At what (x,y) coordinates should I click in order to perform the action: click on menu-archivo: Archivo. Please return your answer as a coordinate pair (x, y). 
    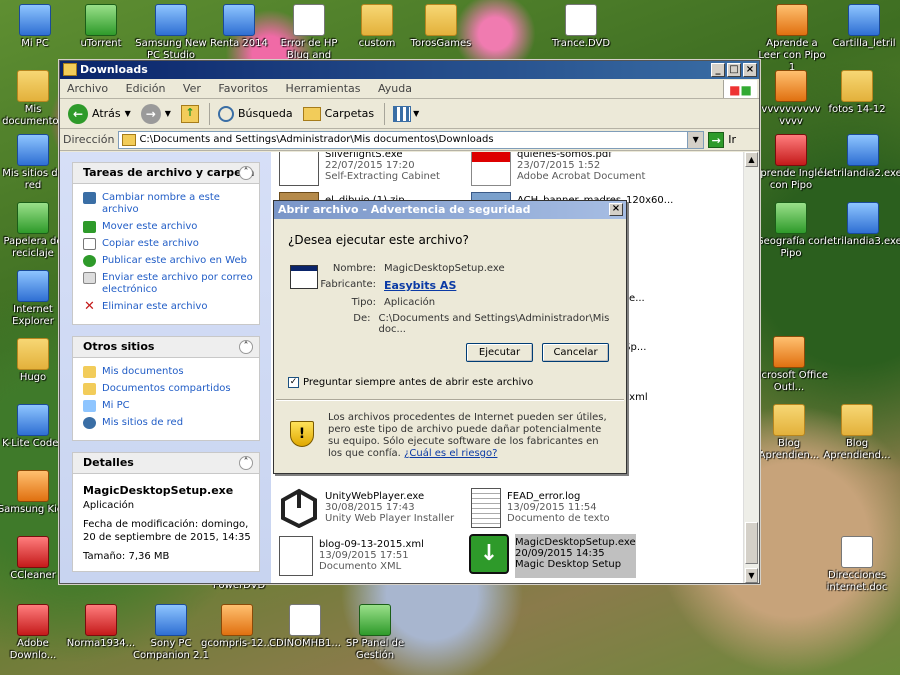
    Looking at the image, I should click on (87, 89).